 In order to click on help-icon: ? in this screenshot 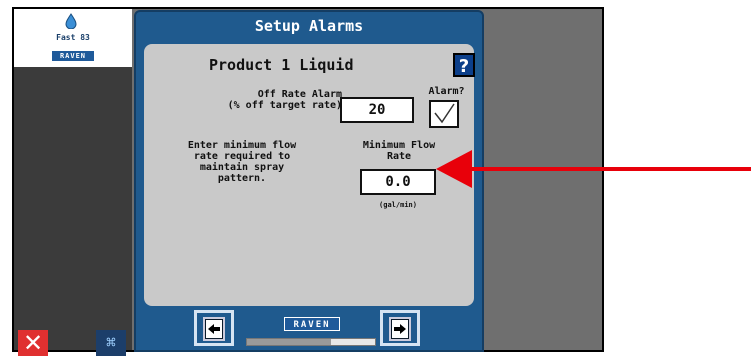, I will do `click(464, 66)`.